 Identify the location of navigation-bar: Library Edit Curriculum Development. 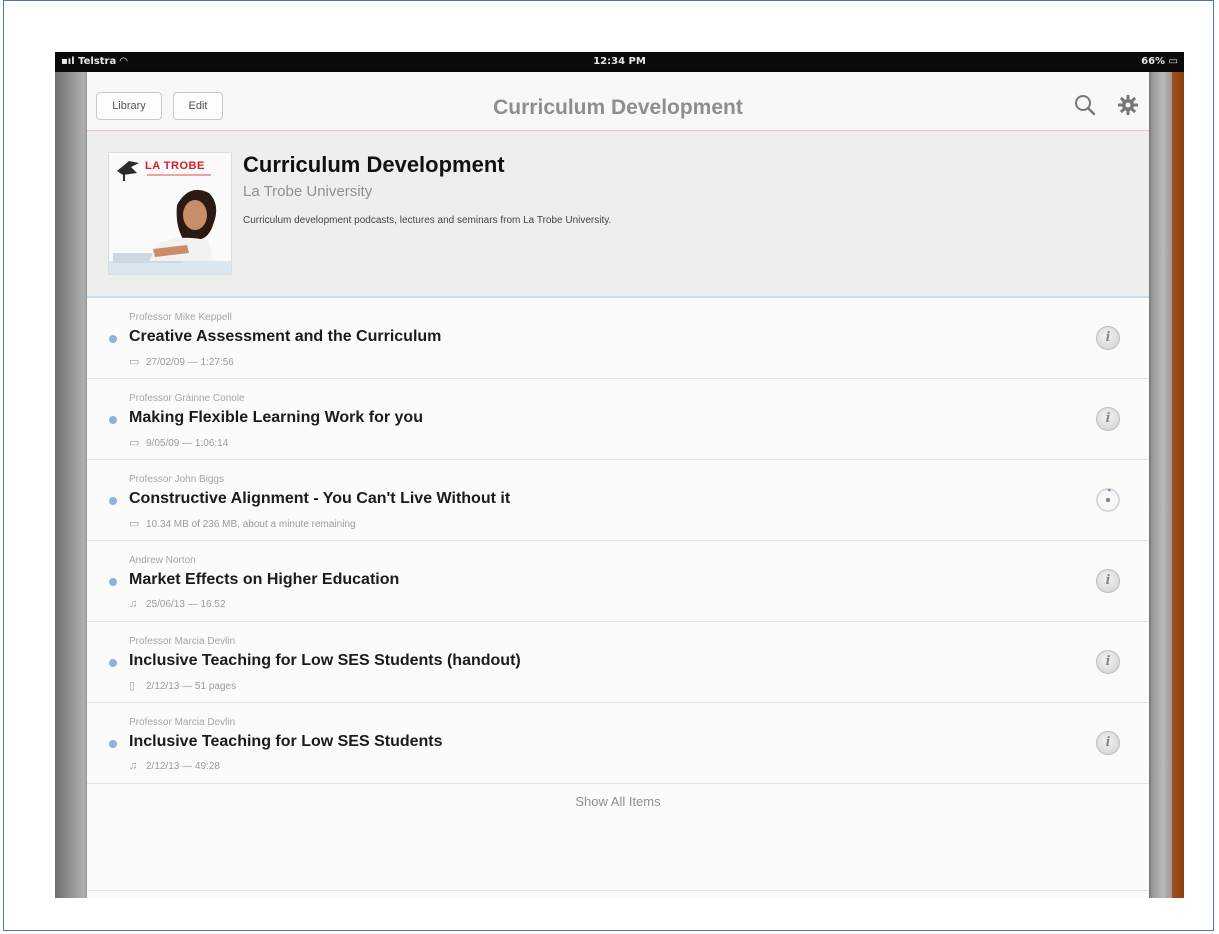
(618, 101).